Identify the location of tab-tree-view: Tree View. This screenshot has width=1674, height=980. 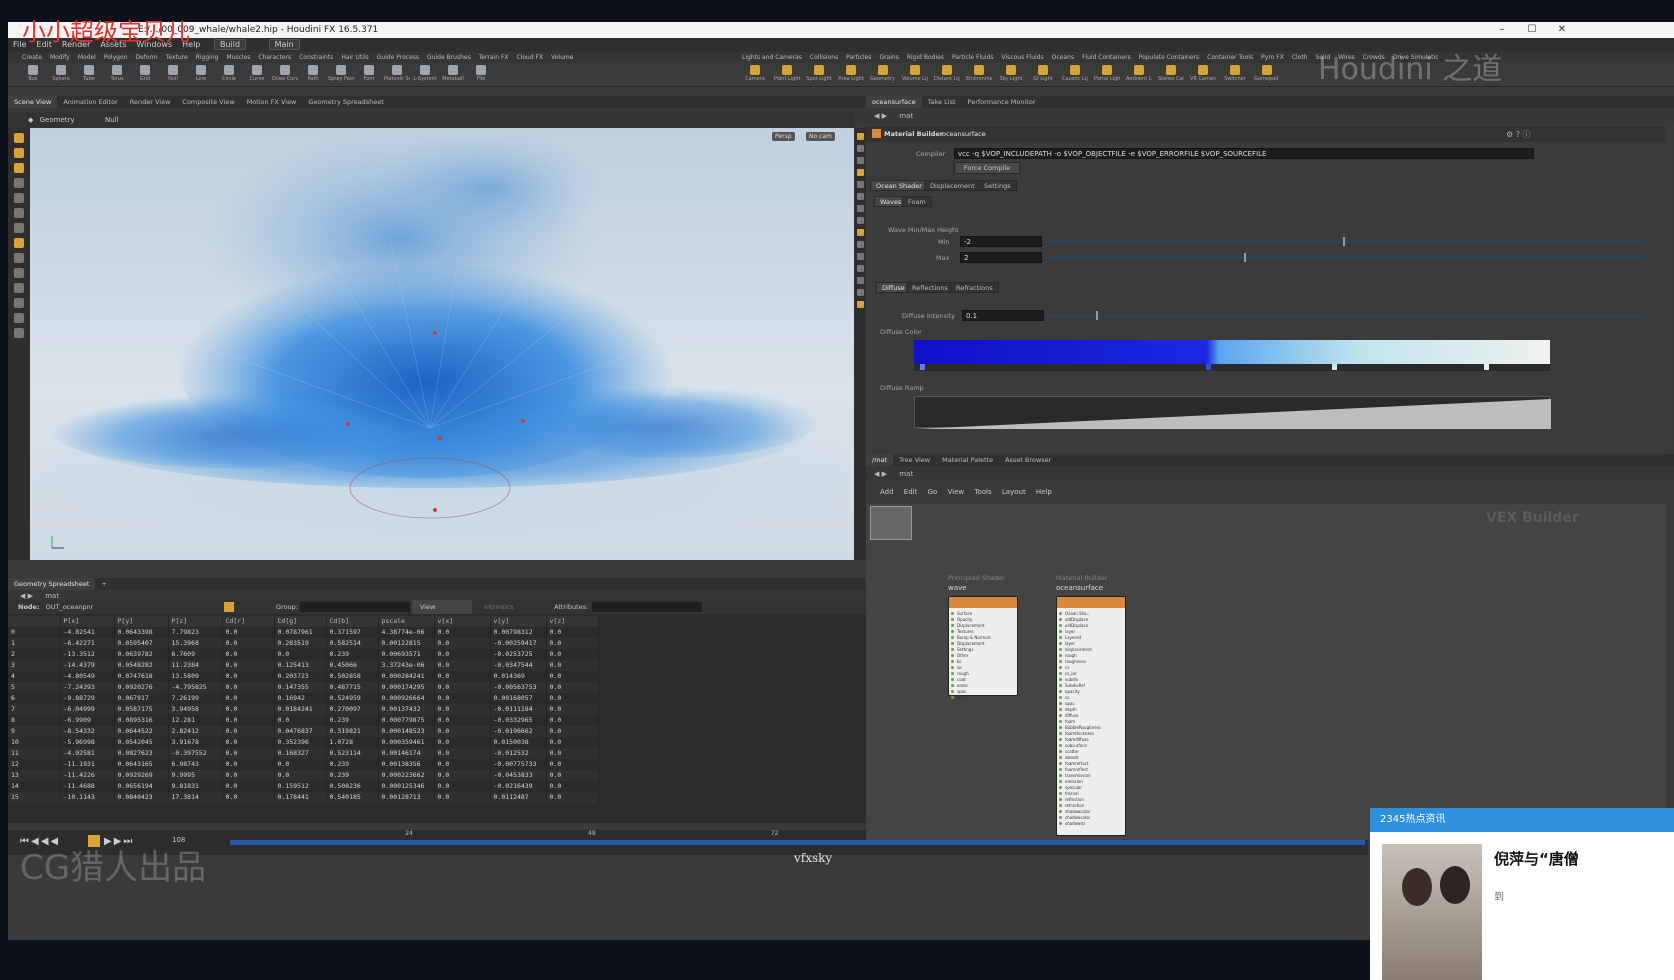
(914, 460).